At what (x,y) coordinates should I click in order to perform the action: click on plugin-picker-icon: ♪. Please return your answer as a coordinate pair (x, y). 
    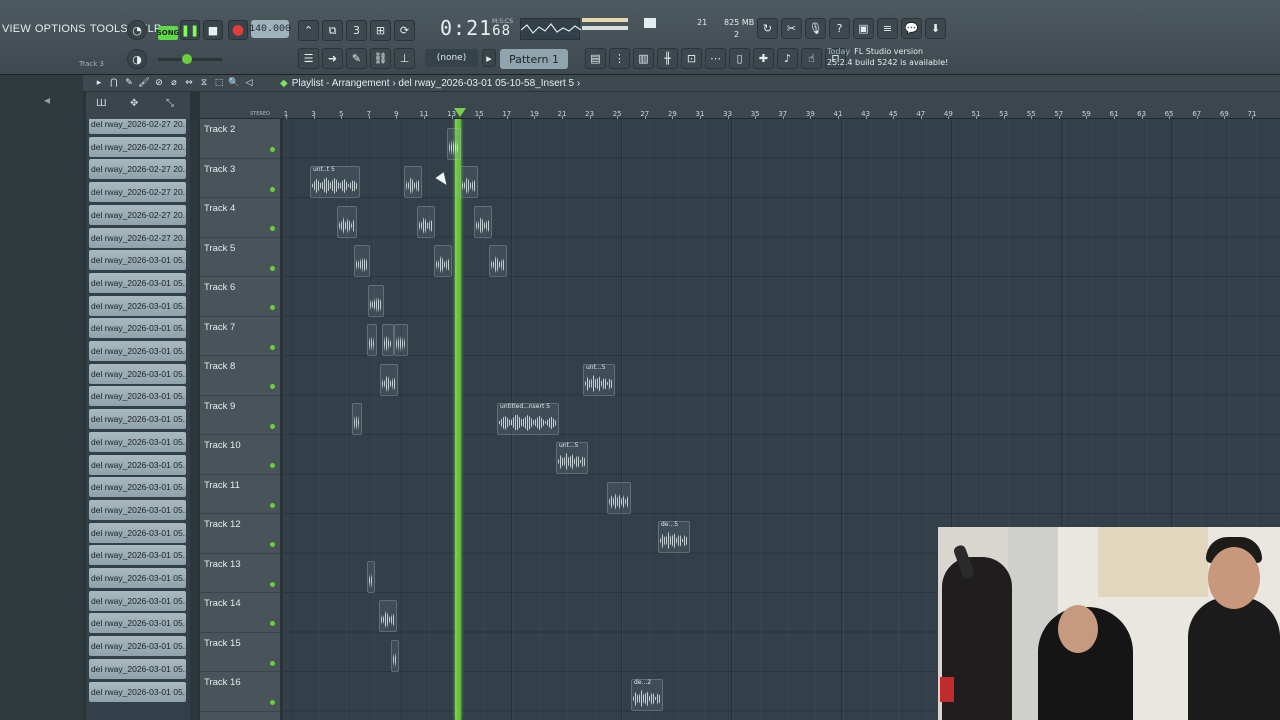
    Looking at the image, I should click on (787, 58).